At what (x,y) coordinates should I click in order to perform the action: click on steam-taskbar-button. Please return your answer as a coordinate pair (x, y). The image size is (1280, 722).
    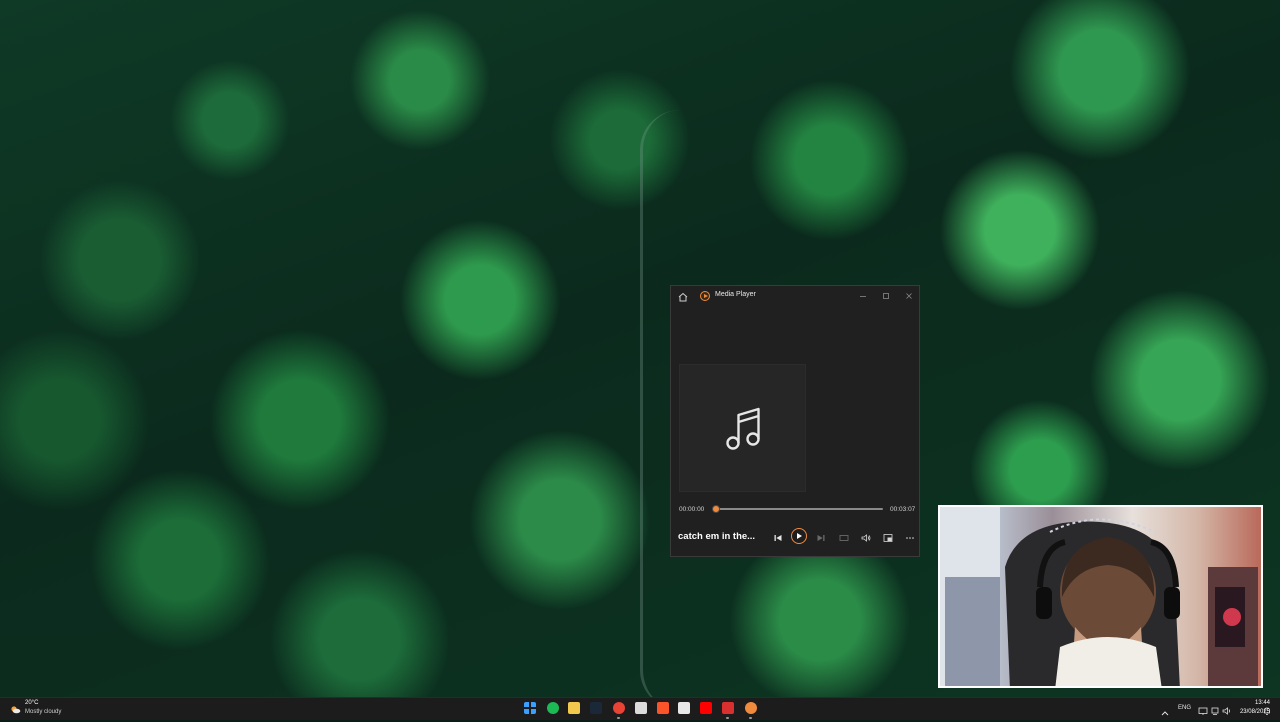
    Looking at the image, I should click on (596, 708).